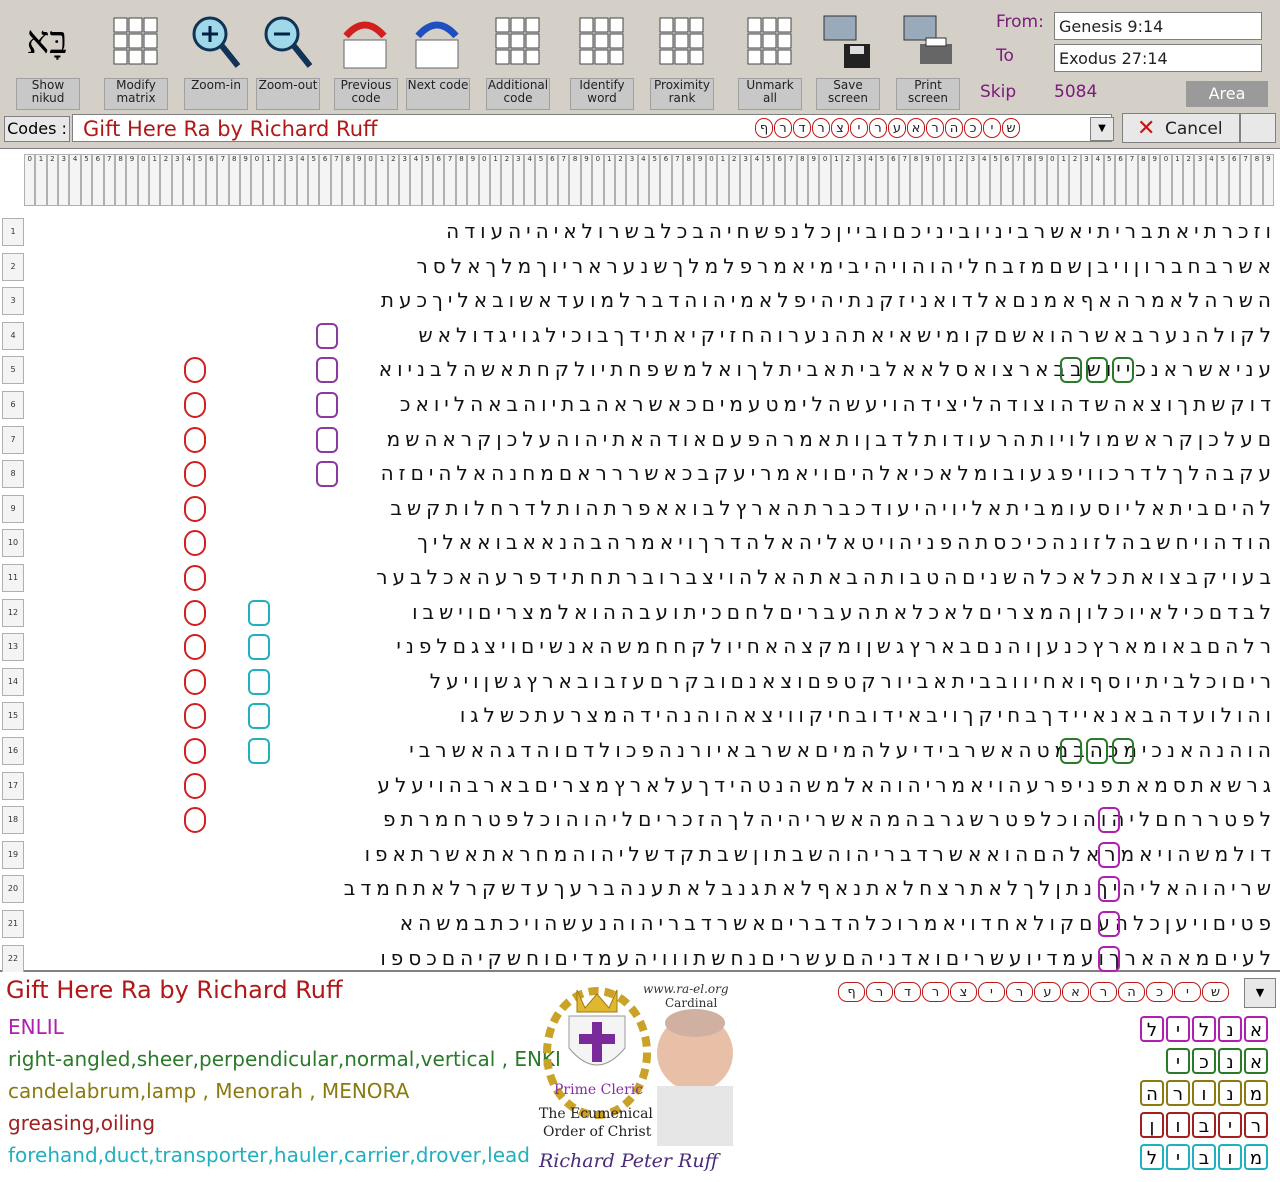 The height and width of the screenshot is (1182, 1280). Describe the element at coordinates (365, 57) in the screenshot. I see `previous-code-button: Previous code` at that location.